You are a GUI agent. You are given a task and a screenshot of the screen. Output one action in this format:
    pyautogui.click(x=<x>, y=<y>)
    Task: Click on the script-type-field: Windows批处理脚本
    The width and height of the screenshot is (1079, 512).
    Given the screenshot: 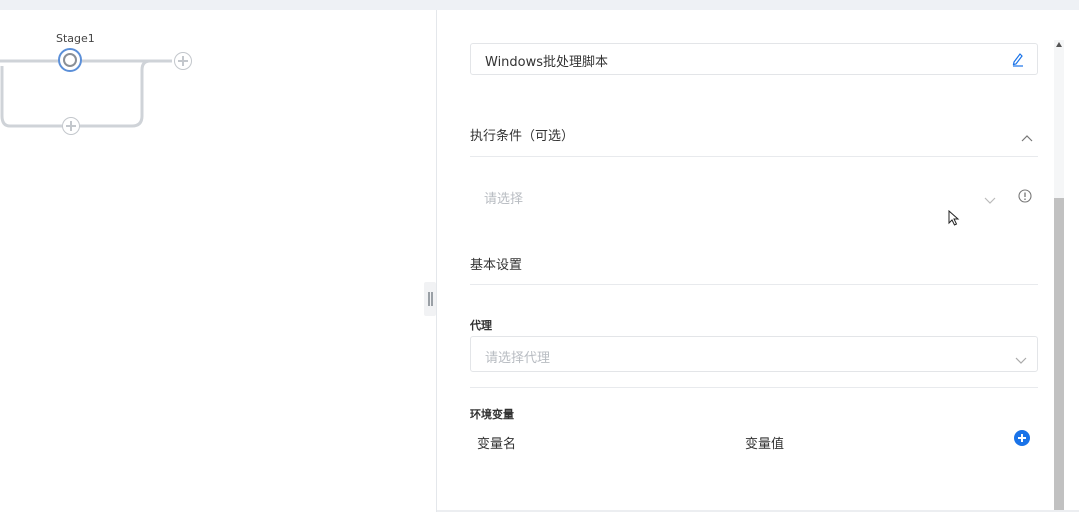 What is the action you would take?
    pyautogui.click(x=754, y=59)
    